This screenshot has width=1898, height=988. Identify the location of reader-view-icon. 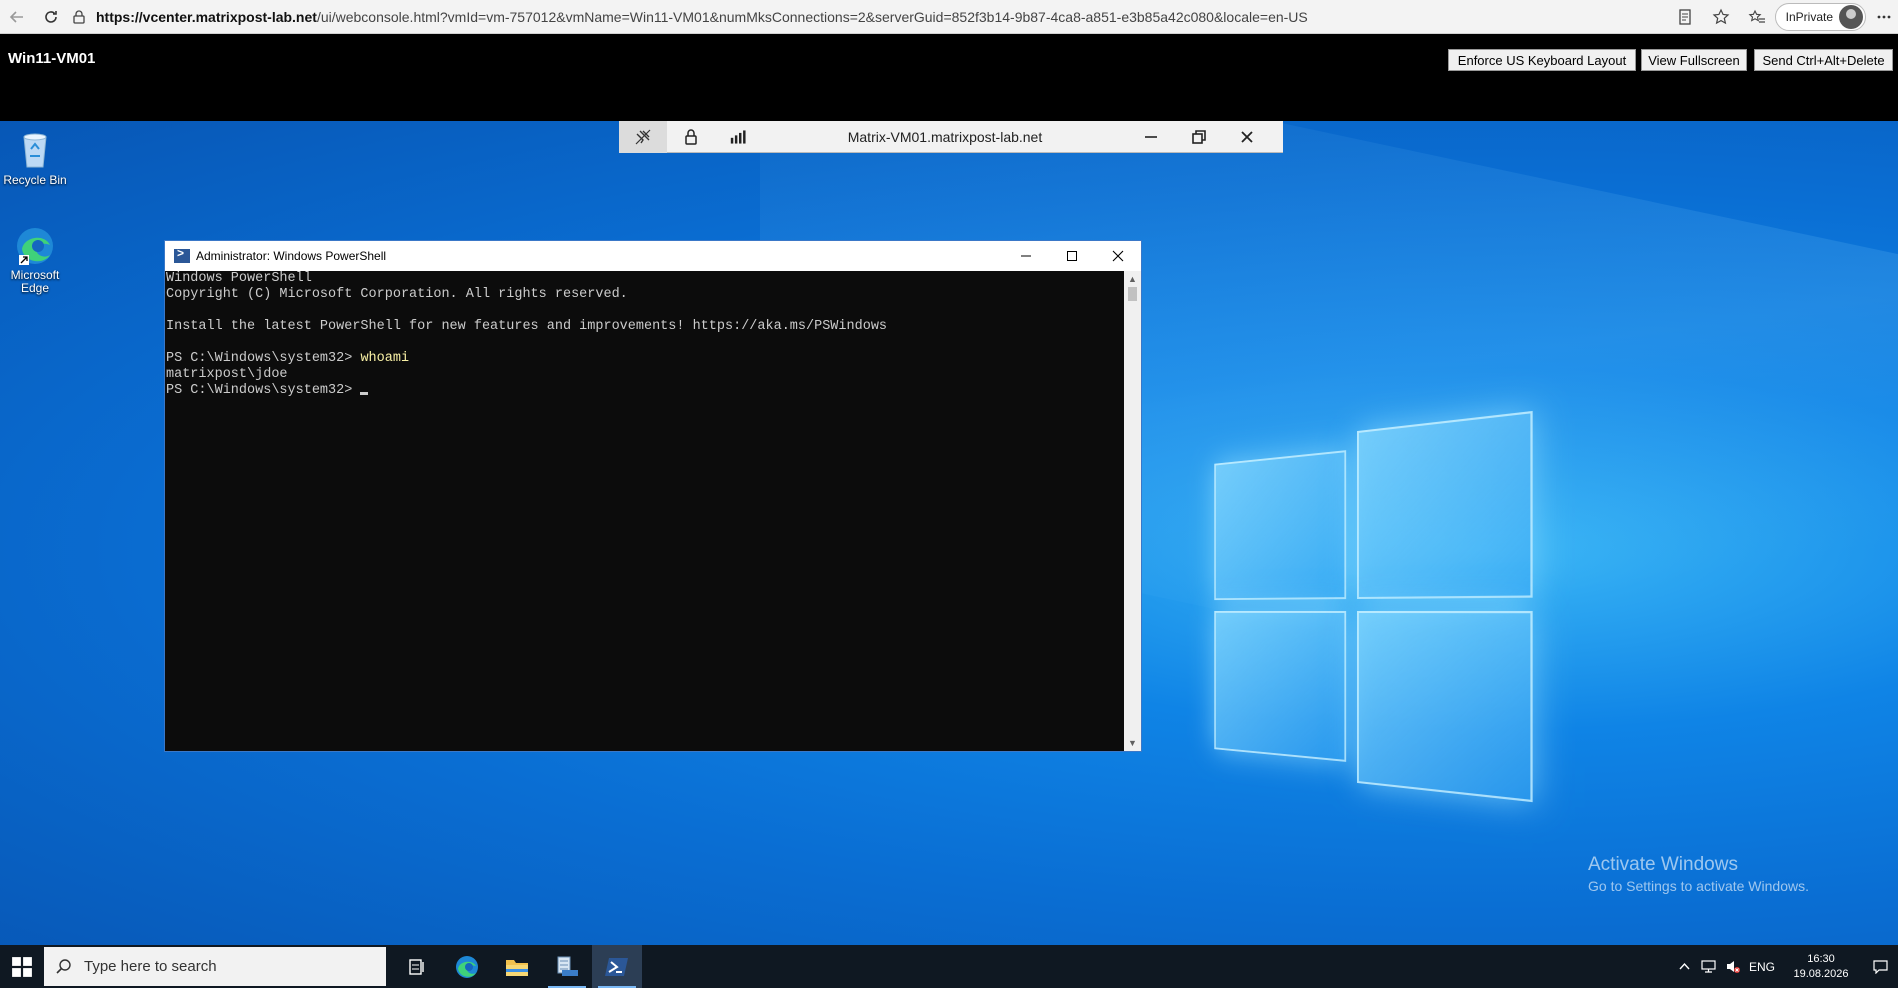
(1685, 17).